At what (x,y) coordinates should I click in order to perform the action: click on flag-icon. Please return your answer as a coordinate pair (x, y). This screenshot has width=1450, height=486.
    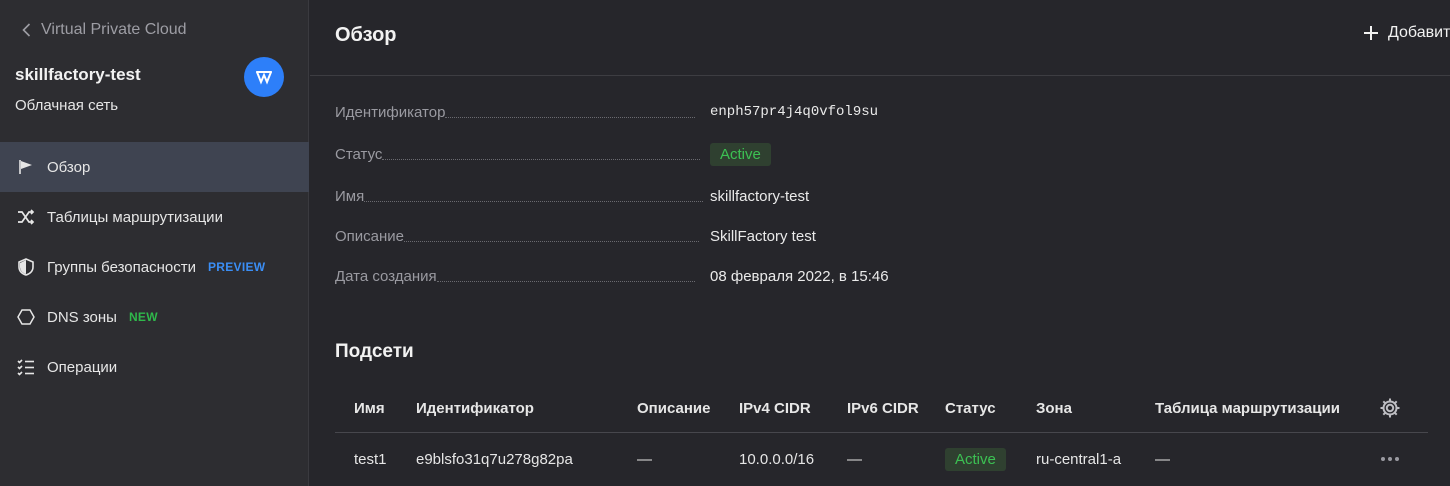
    Looking at the image, I should click on (26, 167).